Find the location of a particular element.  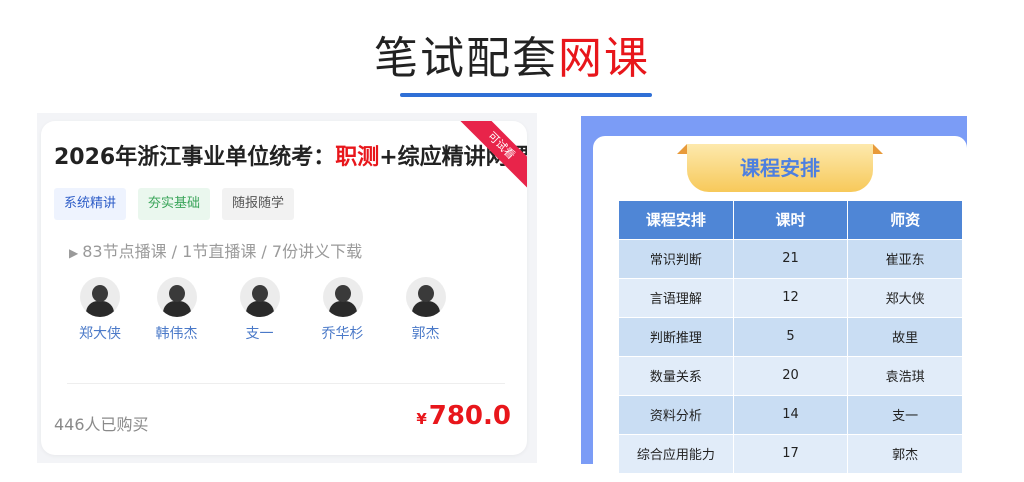

teacher-list: 郑大侠 韩伟杰 支一 乔华杉 郭杰 is located at coordinates (266, 310).